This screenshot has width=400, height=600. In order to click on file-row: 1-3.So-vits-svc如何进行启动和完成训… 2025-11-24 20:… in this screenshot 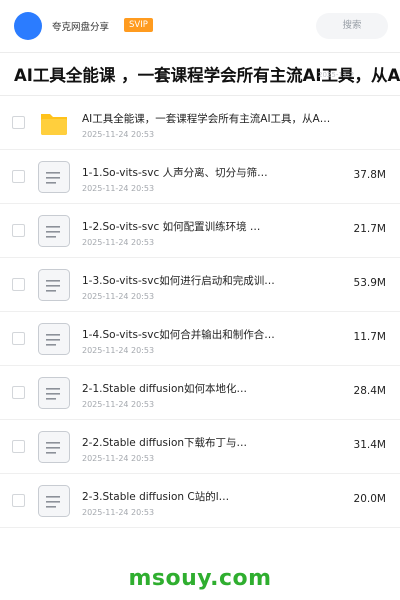, I will do `click(200, 285)`.